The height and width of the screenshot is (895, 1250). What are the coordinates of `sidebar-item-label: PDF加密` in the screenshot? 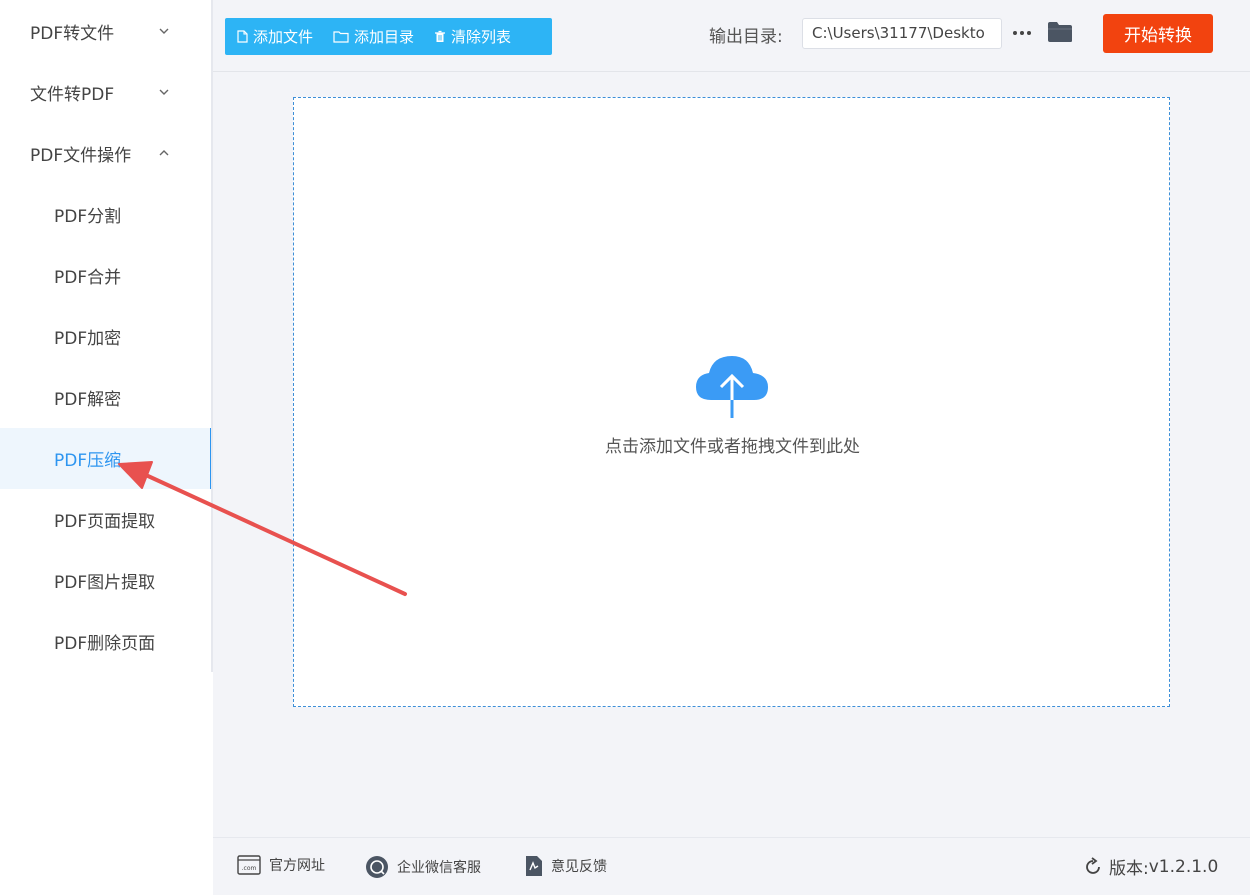 It's located at (88, 339).